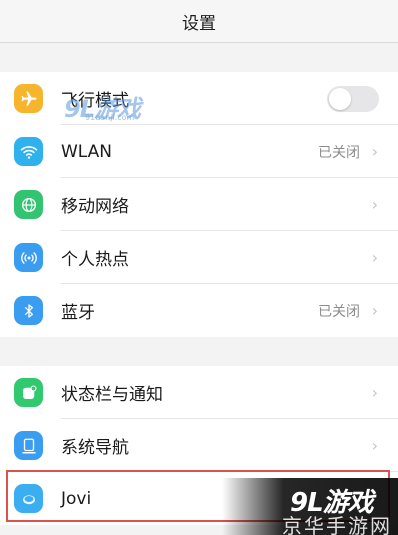 The height and width of the screenshot is (535, 398). Describe the element at coordinates (110, 117) in the screenshot. I see `watermark-url-top: 91danji.com` at that location.